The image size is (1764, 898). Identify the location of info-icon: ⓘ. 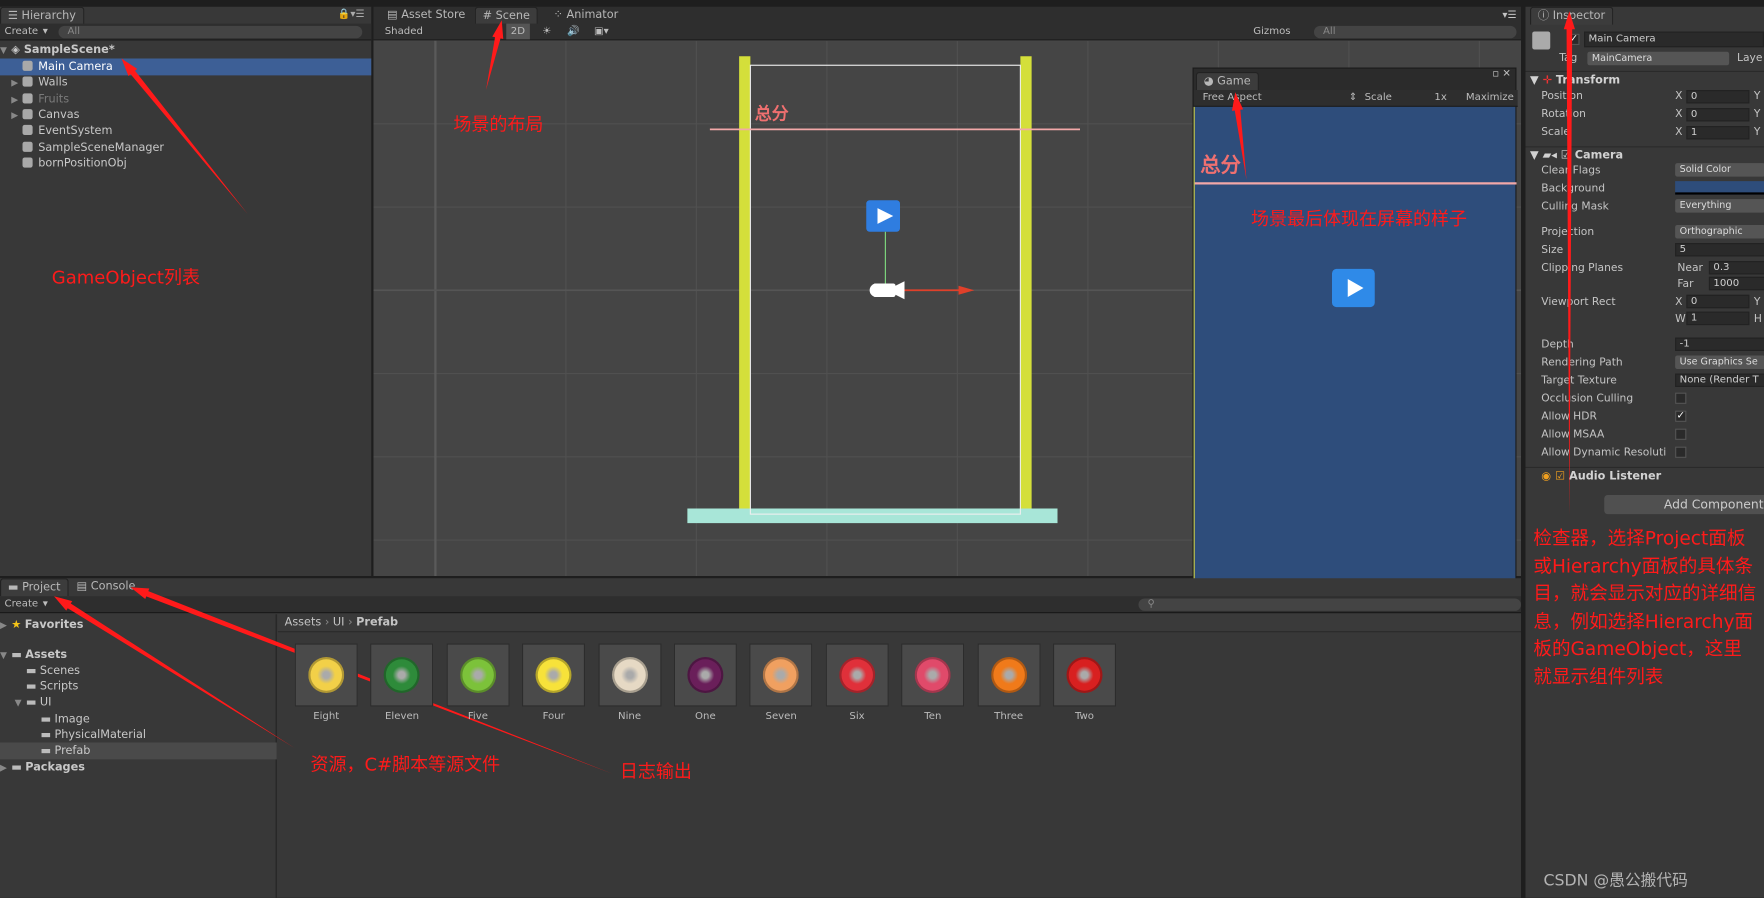
(1545, 16).